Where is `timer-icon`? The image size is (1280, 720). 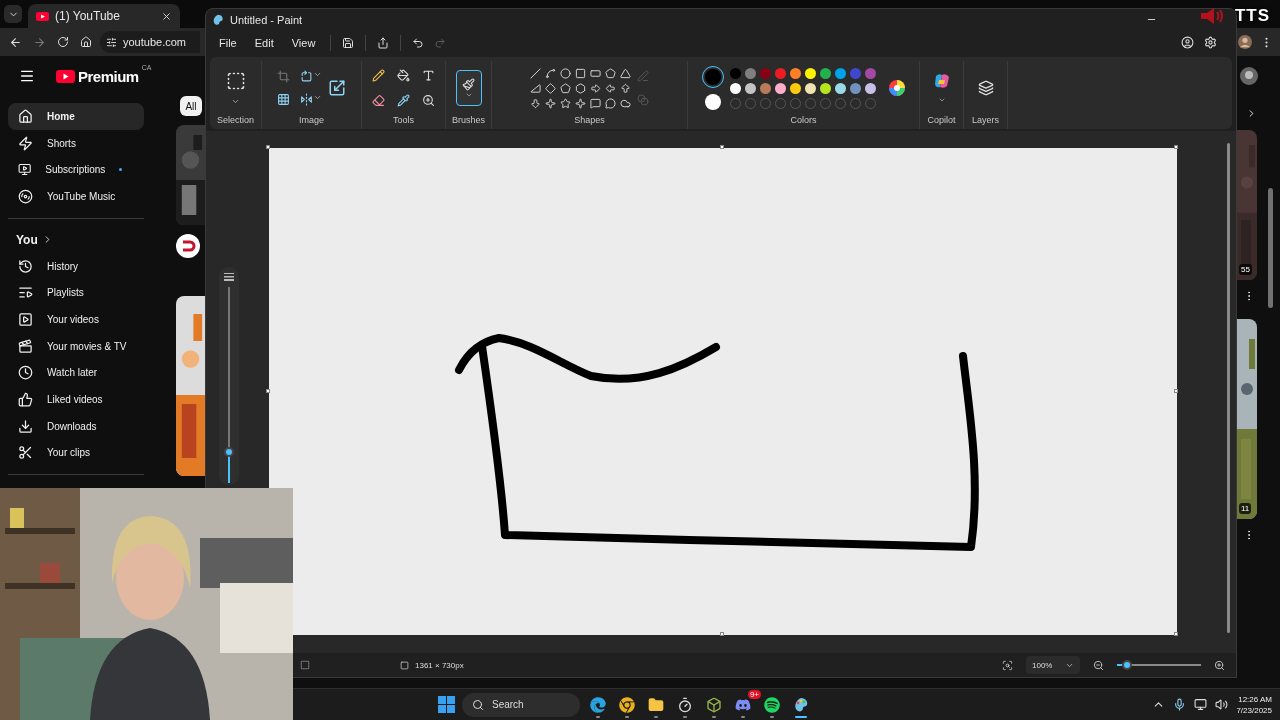
timer-icon is located at coordinates (685, 704).